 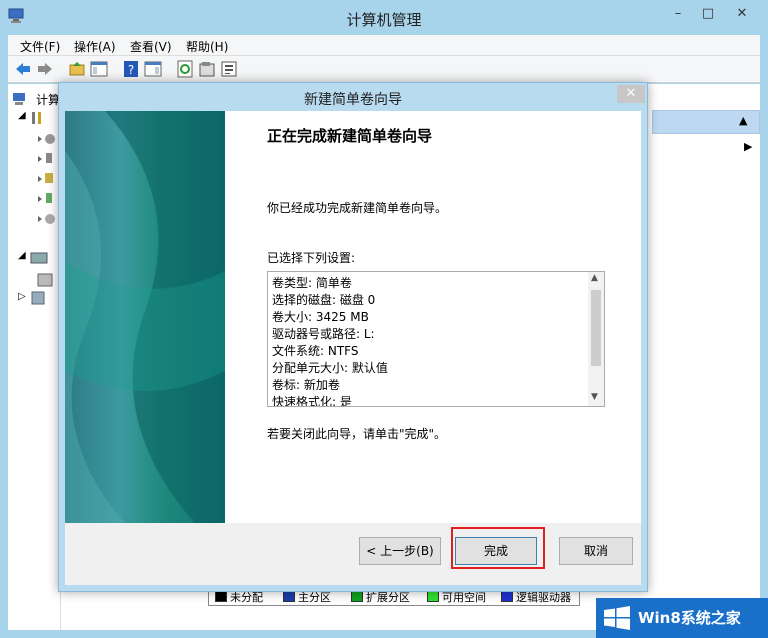 I want to click on tree-children, so click(x=46, y=192).